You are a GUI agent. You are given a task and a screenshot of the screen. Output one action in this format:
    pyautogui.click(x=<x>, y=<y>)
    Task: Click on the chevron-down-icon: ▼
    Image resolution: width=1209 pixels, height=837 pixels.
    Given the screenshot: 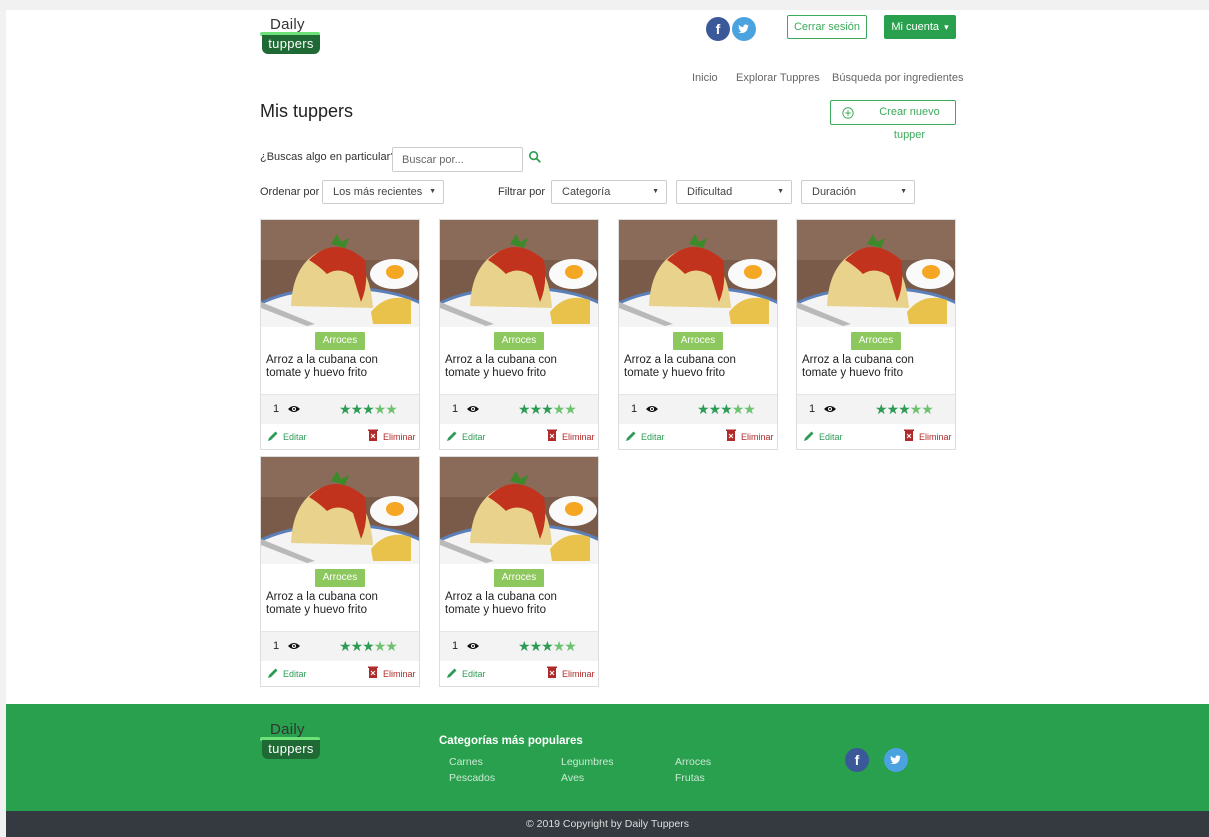 What is the action you would take?
    pyautogui.click(x=432, y=191)
    